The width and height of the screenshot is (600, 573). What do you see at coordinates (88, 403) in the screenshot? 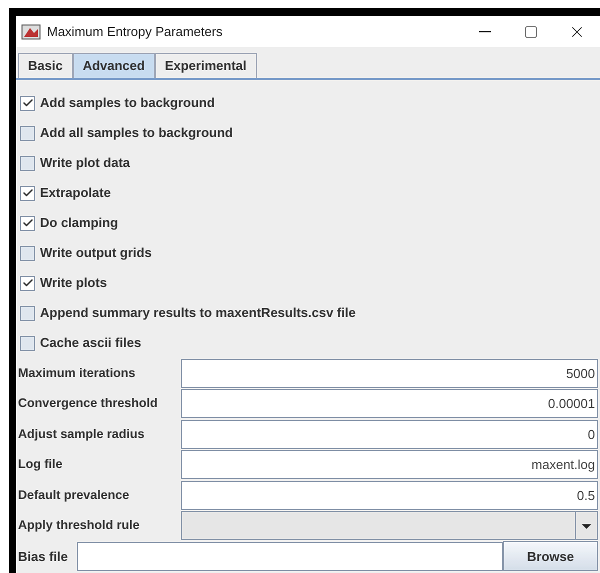
I see `field-label: Convergence threshold` at bounding box center [88, 403].